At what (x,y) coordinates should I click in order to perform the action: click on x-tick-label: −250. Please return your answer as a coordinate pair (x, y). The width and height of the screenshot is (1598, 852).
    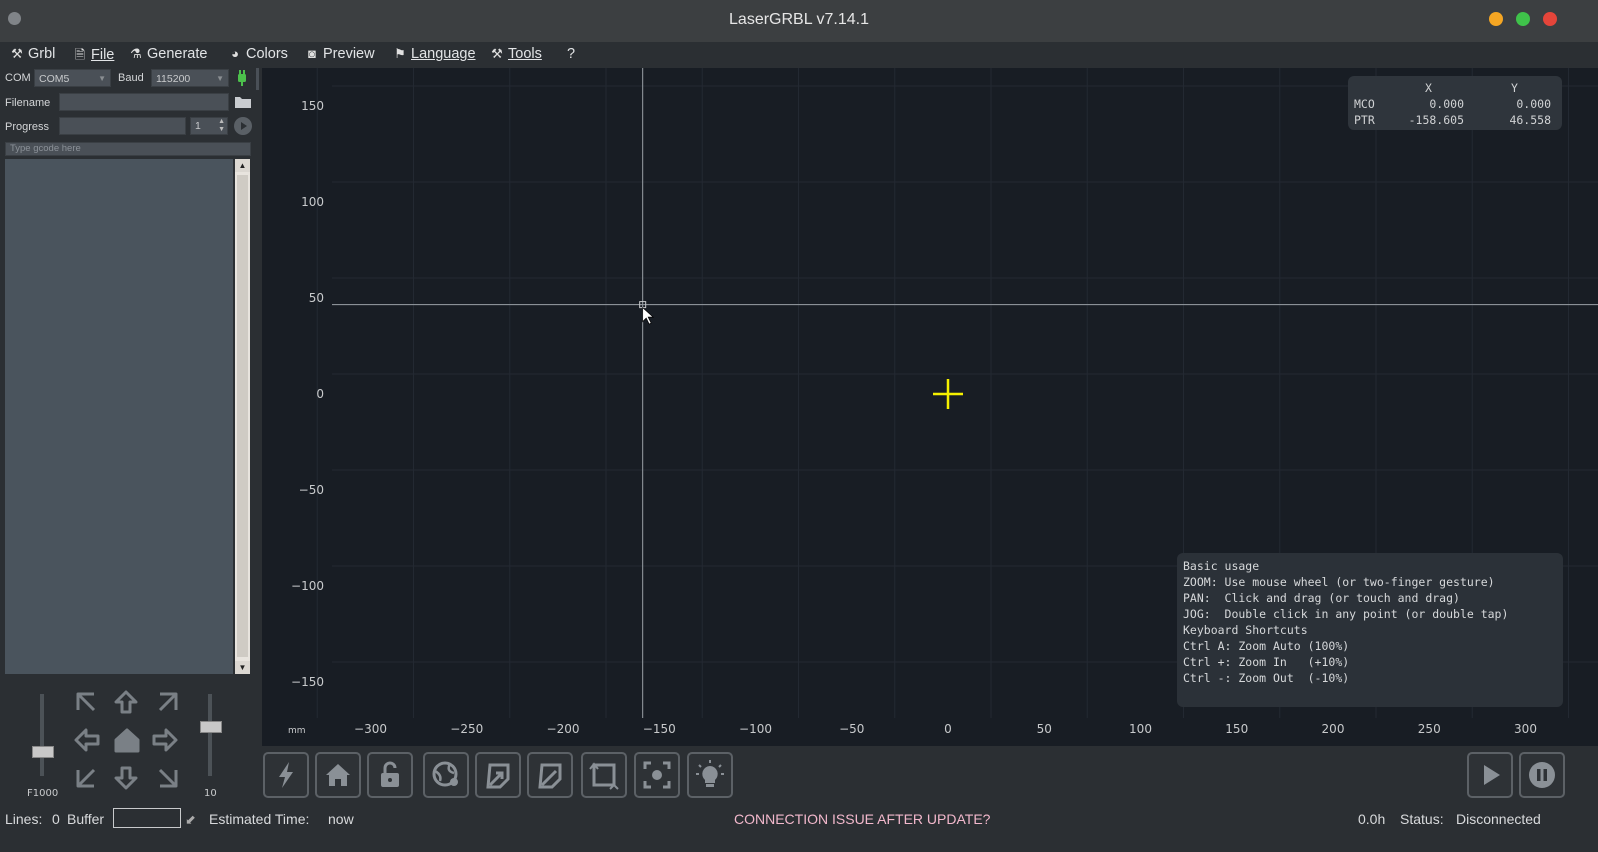
    Looking at the image, I should click on (466, 729).